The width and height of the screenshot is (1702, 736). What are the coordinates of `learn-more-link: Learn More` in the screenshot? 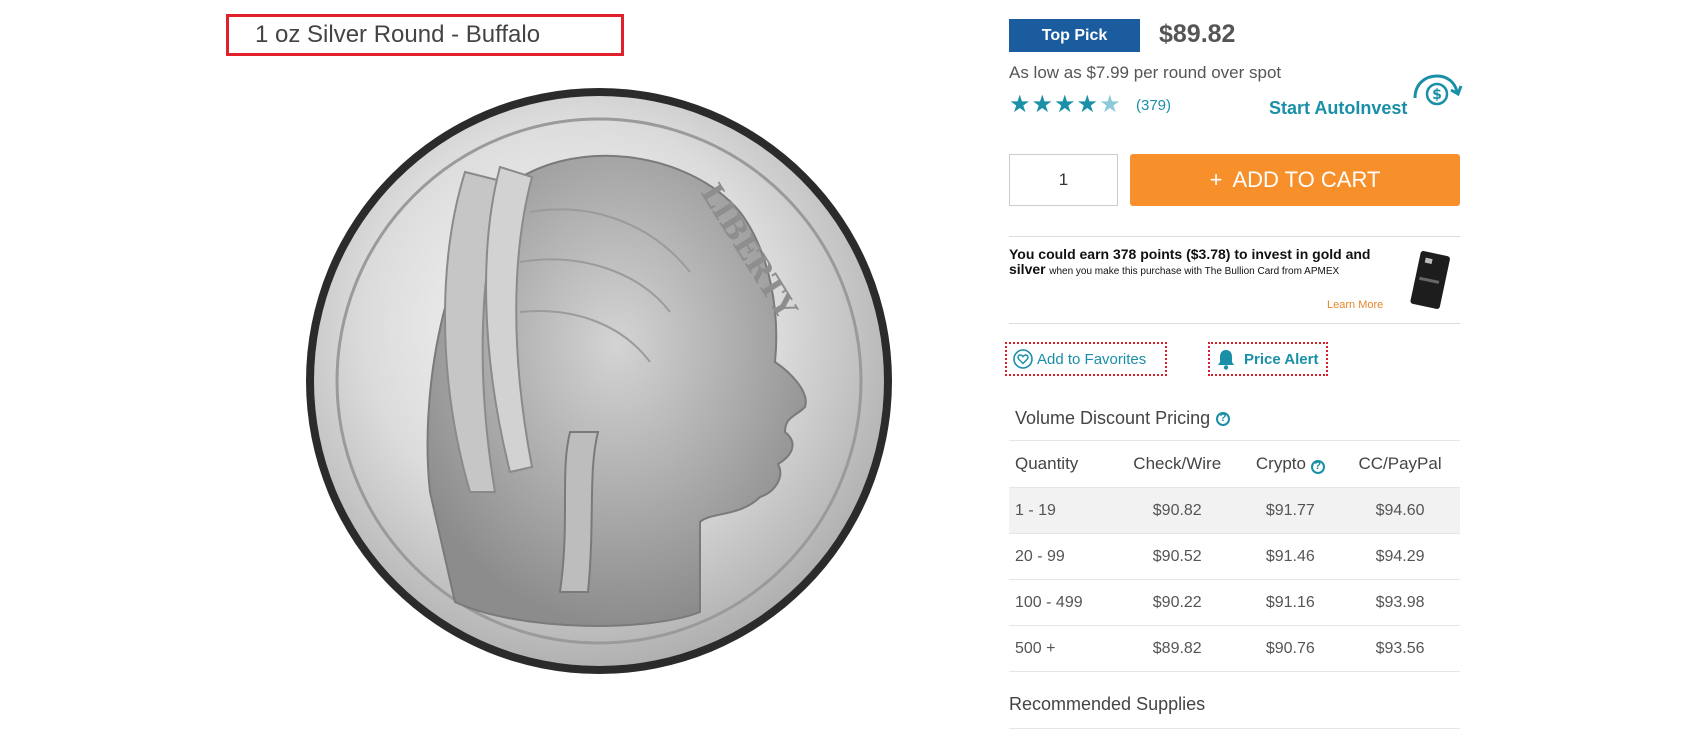 It's located at (1355, 305).